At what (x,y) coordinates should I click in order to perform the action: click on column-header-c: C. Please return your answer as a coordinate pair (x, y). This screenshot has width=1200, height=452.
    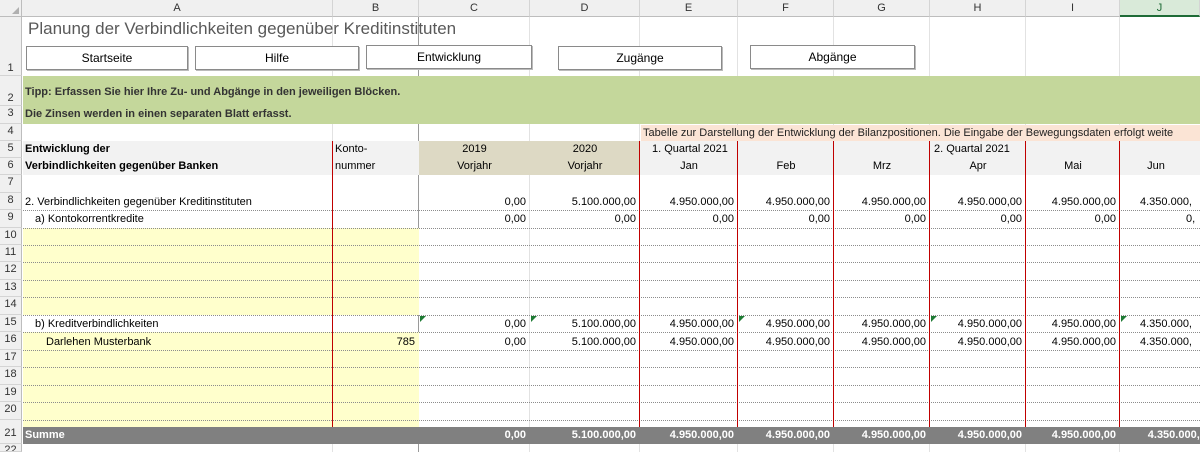
    Looking at the image, I should click on (474, 8).